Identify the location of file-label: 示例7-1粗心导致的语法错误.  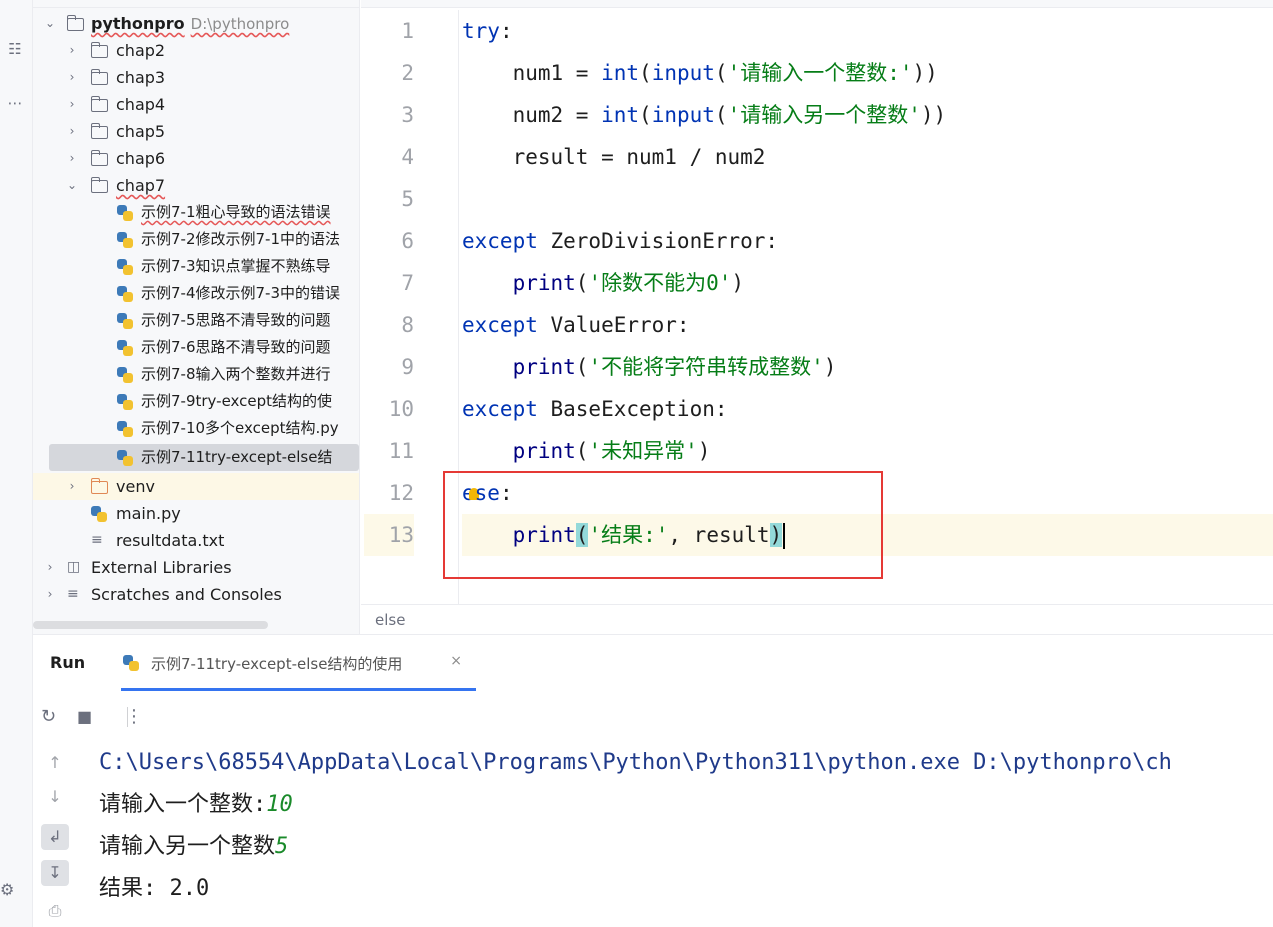
(236, 212).